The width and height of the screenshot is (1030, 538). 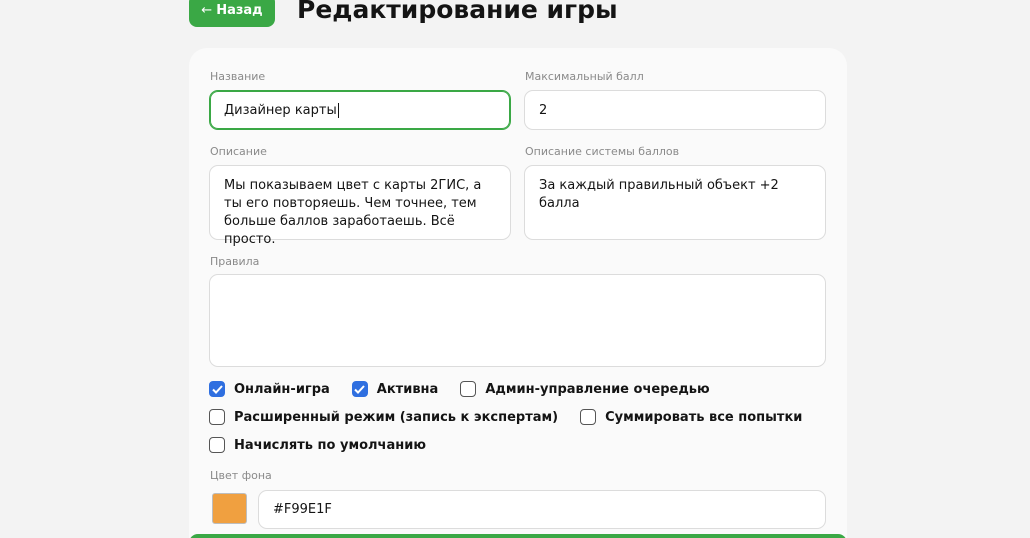 I want to click on score-description-value: За каждый правильный объект +2 балла, so click(x=659, y=194).